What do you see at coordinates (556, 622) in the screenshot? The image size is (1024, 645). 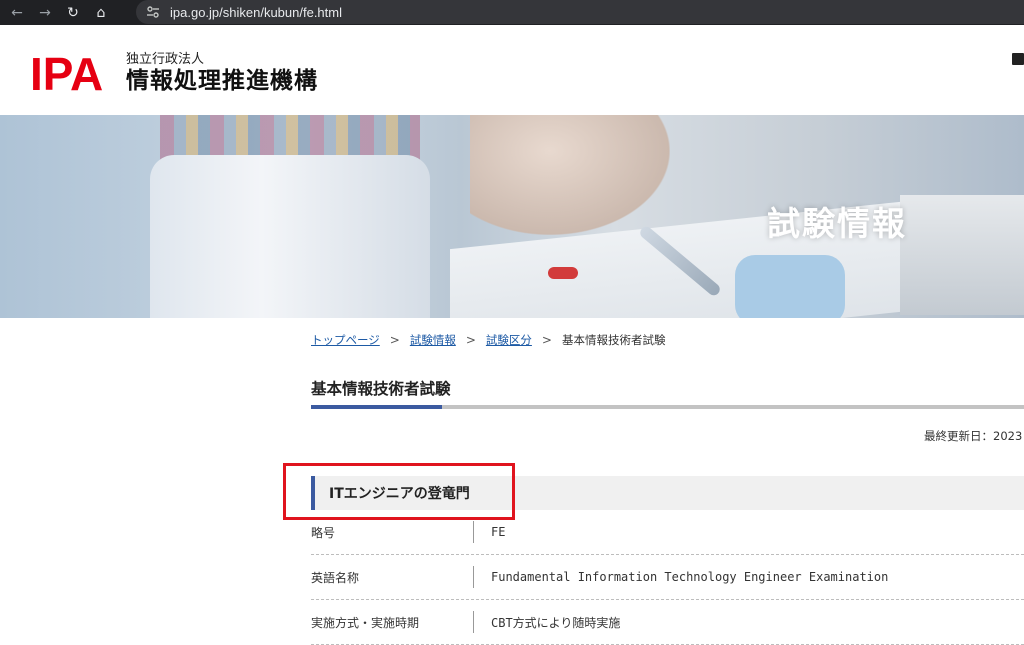 I see `info-value: CBT方式により随時実施` at bounding box center [556, 622].